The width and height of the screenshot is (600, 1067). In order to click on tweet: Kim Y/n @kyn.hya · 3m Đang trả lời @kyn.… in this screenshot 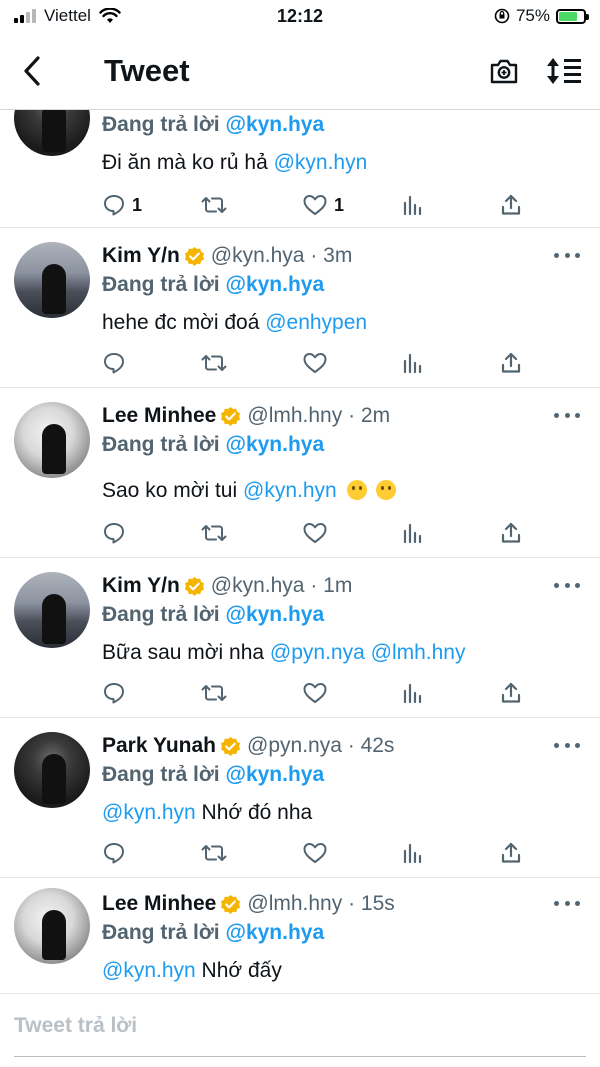, I will do `click(300, 308)`.